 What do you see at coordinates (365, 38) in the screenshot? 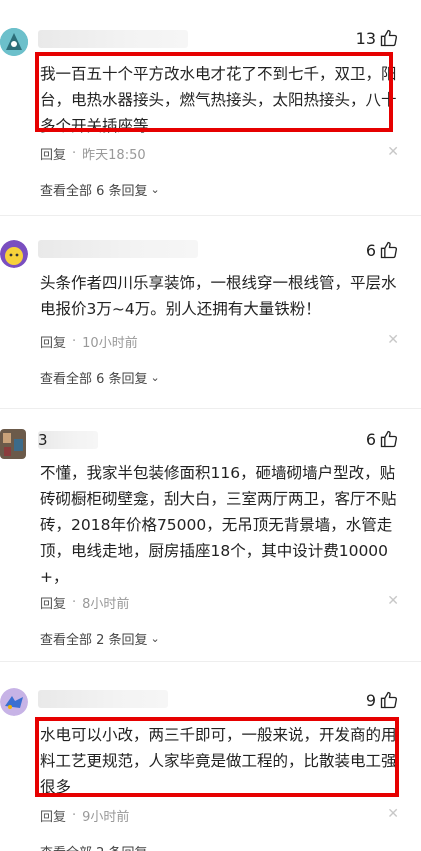
I see `like-count: 13` at bounding box center [365, 38].